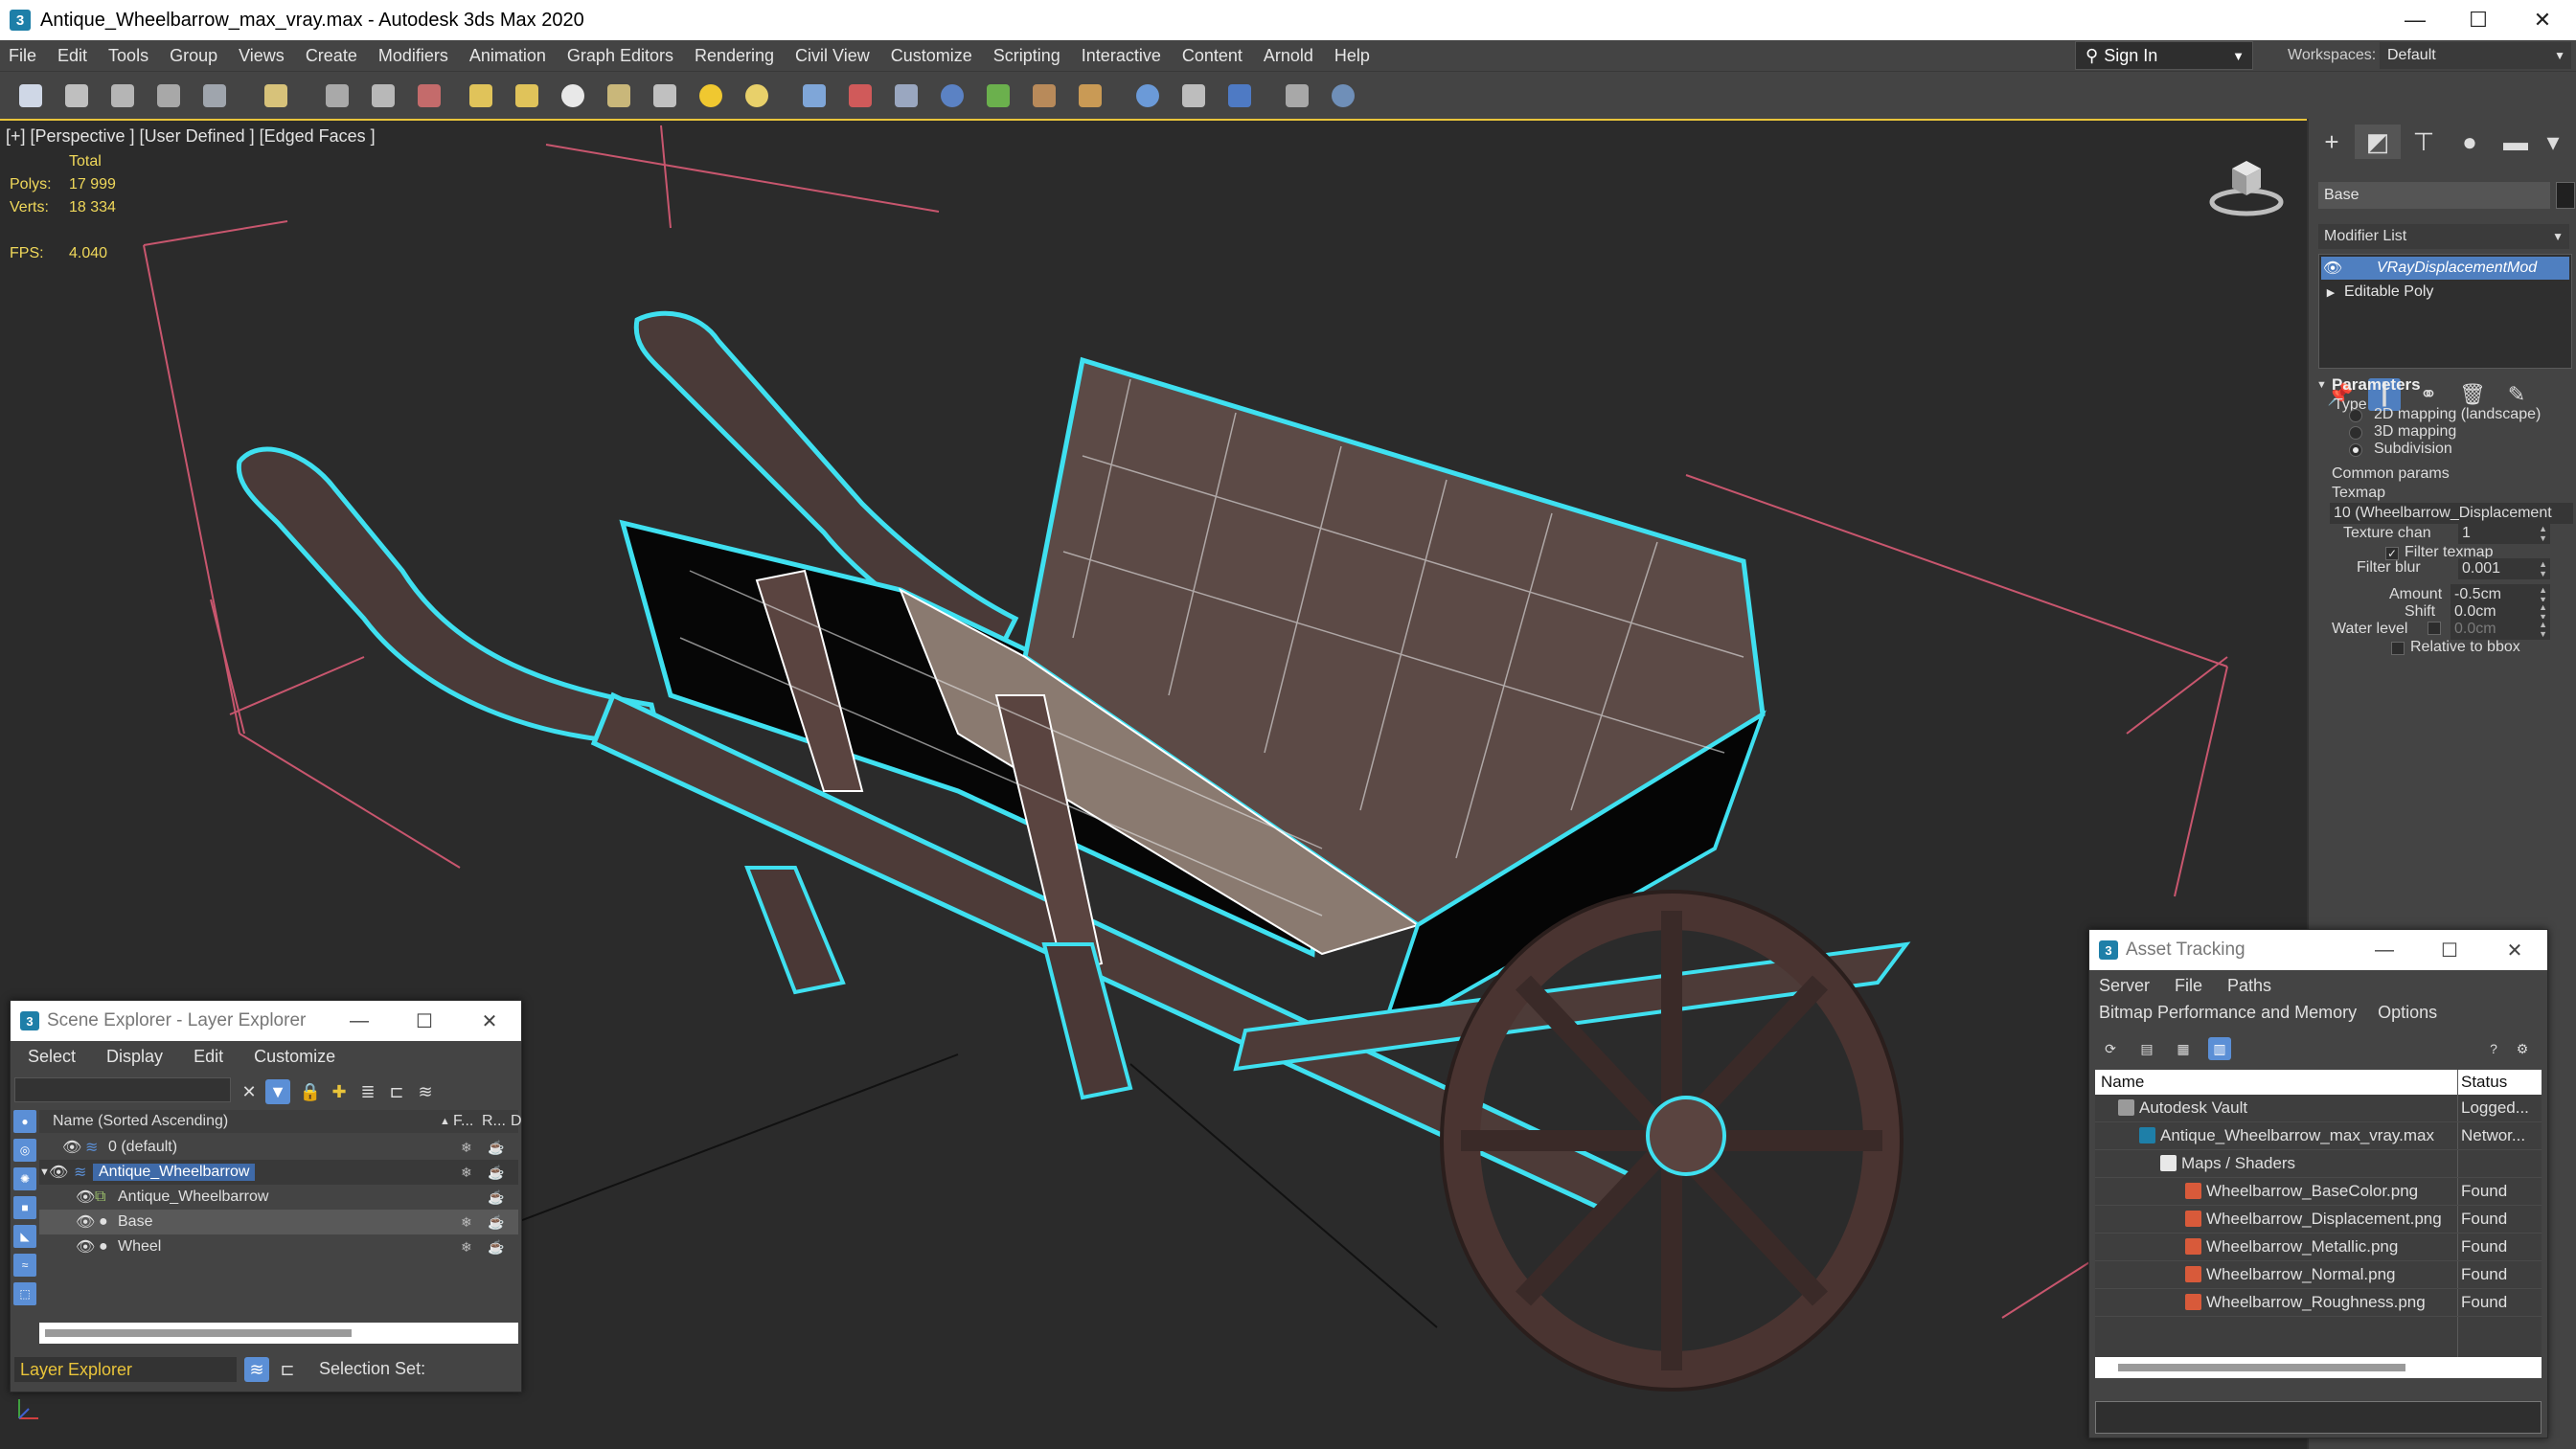  I want to click on add-to-layer-icon: ≣, so click(367, 1091).